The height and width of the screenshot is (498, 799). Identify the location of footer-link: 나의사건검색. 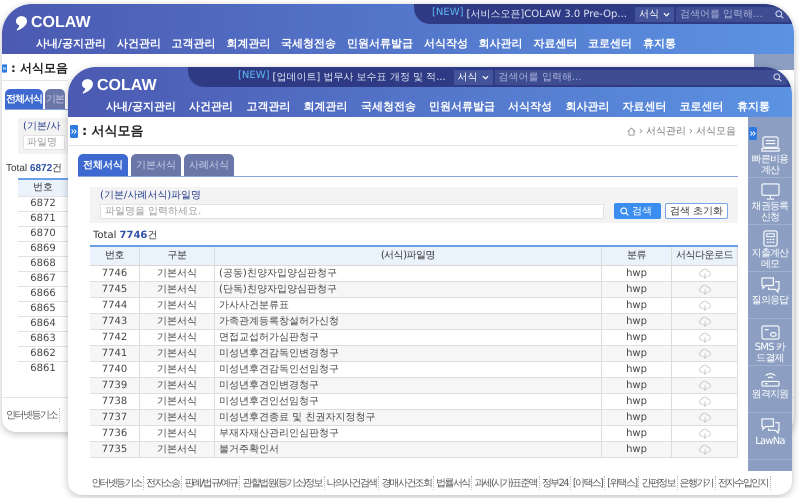
(352, 483).